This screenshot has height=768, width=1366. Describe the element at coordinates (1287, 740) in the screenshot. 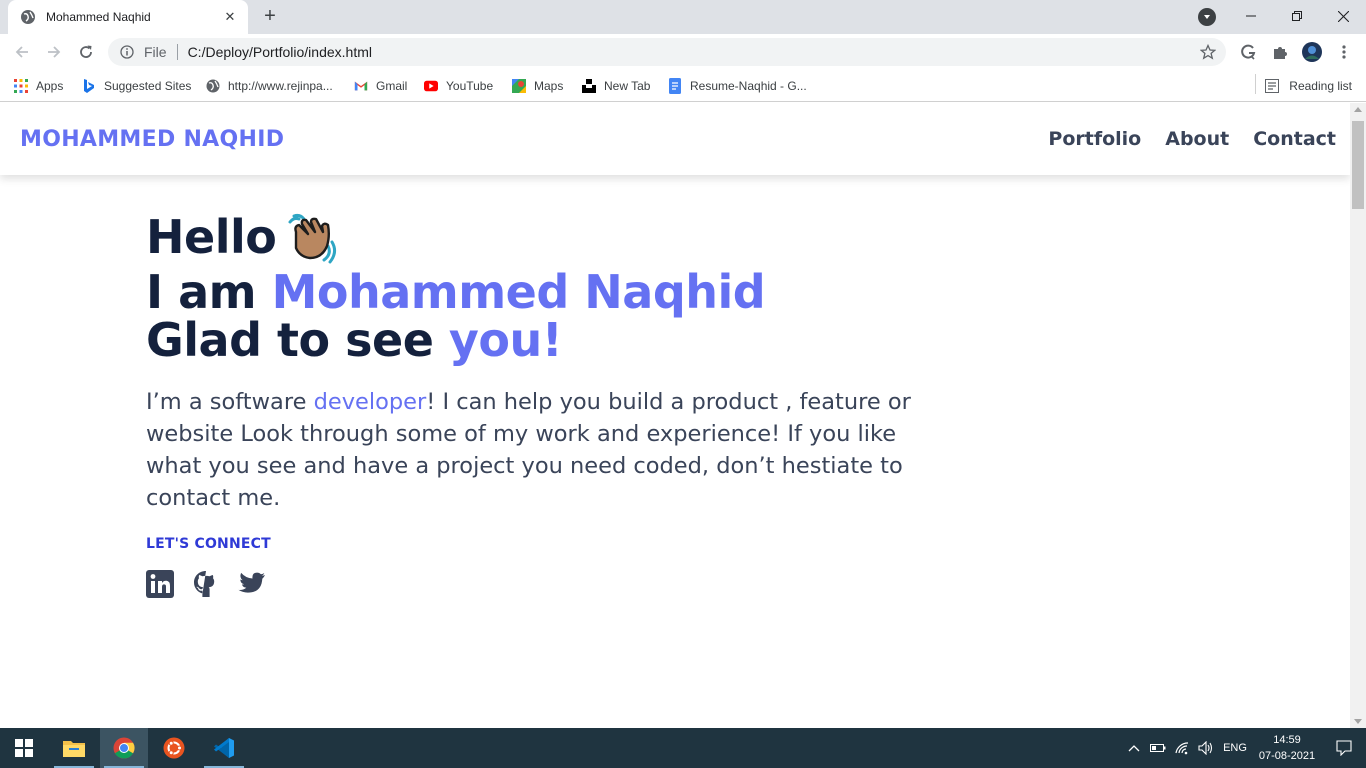

I see `clock-time: 14:59` at that location.